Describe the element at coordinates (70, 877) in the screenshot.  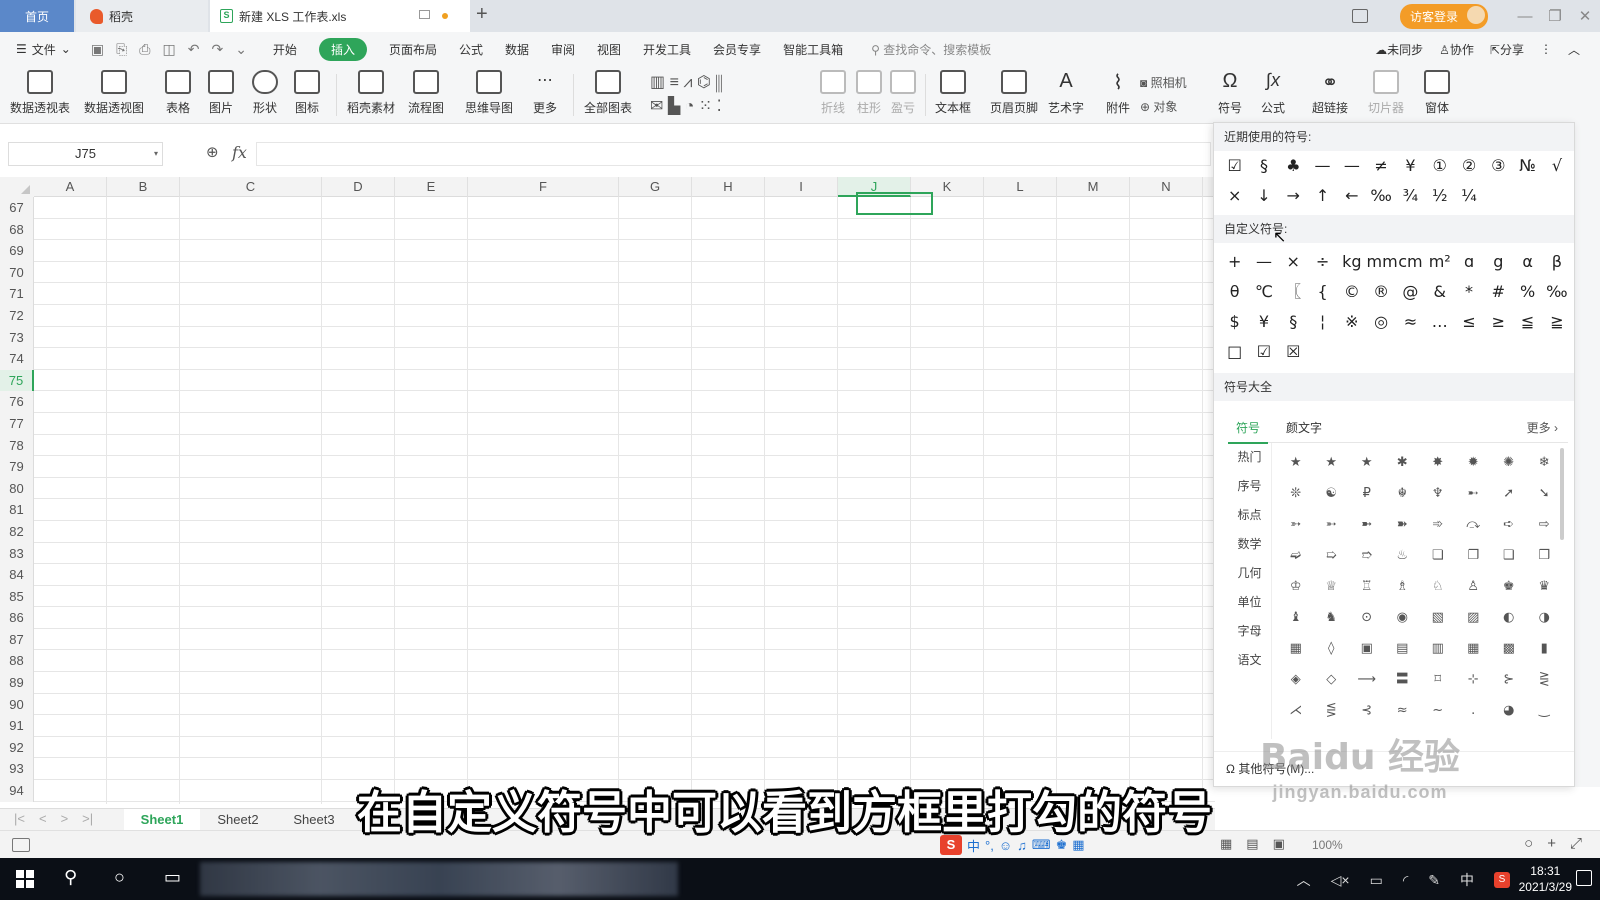
I see `search-icon: ⚲` at that location.